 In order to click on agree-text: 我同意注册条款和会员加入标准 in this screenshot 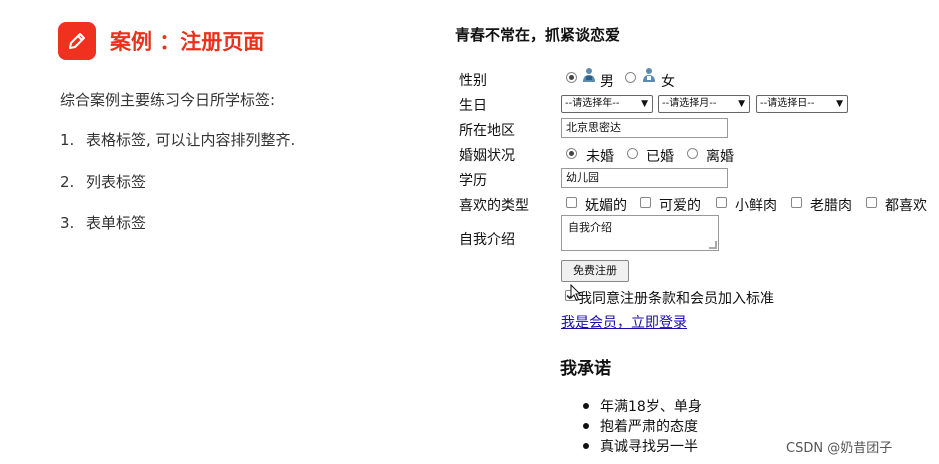, I will do `click(676, 299)`.